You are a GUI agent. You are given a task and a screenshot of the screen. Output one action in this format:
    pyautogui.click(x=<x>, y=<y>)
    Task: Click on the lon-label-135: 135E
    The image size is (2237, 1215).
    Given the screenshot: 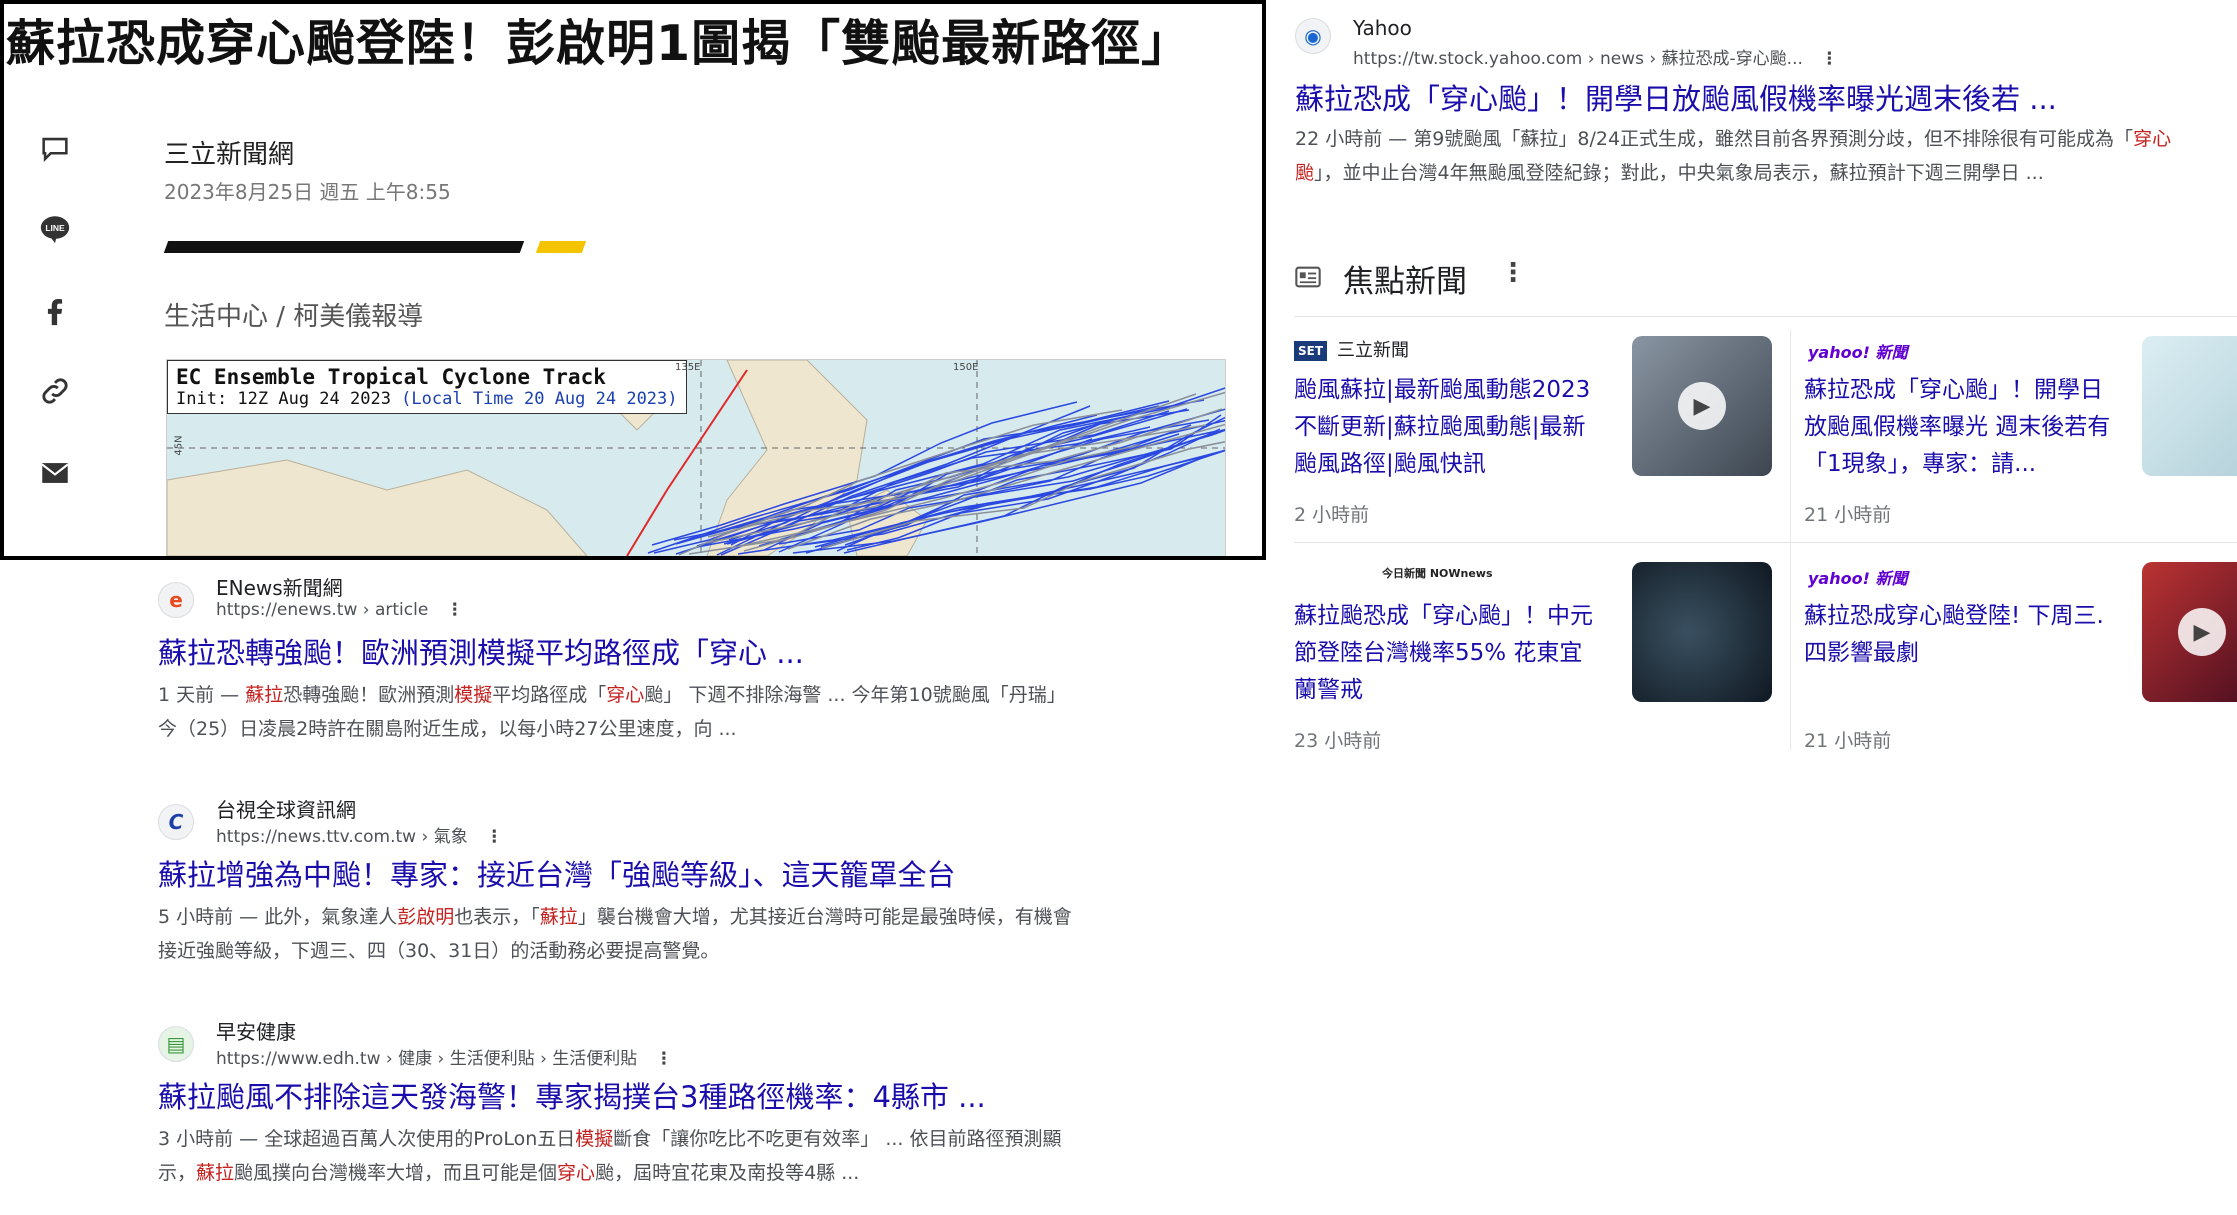 What is the action you would take?
    pyautogui.click(x=688, y=367)
    